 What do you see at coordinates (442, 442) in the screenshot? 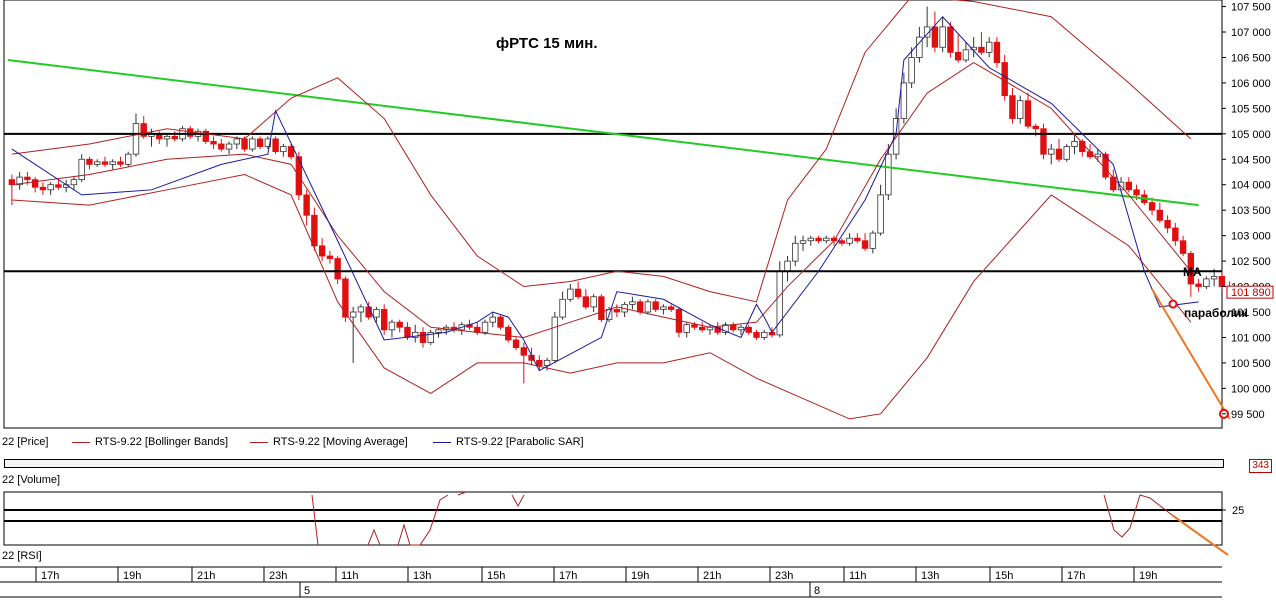
I see `parabolic-sar-swatch` at bounding box center [442, 442].